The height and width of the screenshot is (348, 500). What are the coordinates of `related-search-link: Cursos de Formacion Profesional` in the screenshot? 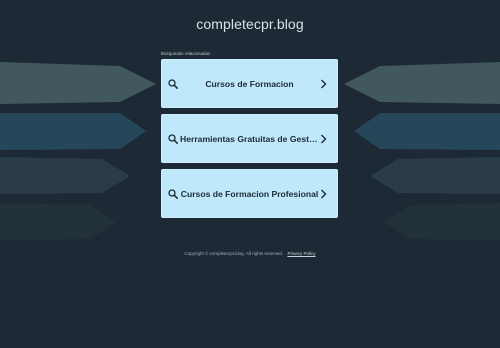 It's located at (249, 193).